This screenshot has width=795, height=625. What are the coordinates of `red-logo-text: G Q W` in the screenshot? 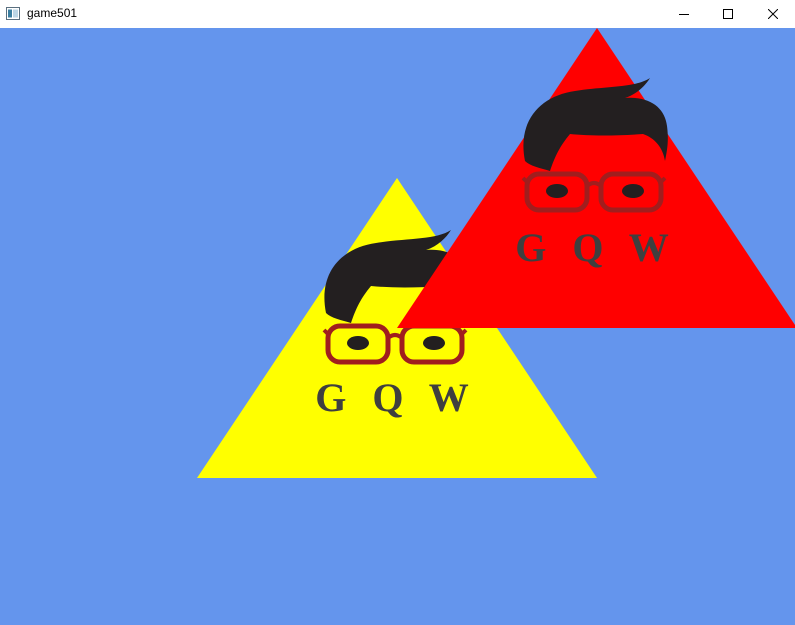 It's located at (596, 247).